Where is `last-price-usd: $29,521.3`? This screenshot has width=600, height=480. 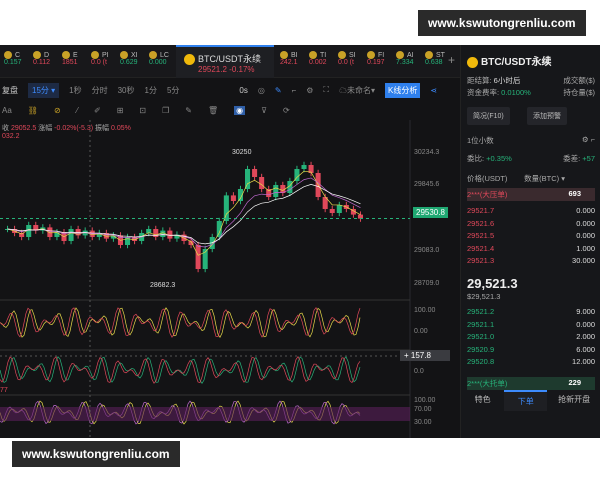
last-price-usd: $29,521.3 is located at coordinates (484, 296).